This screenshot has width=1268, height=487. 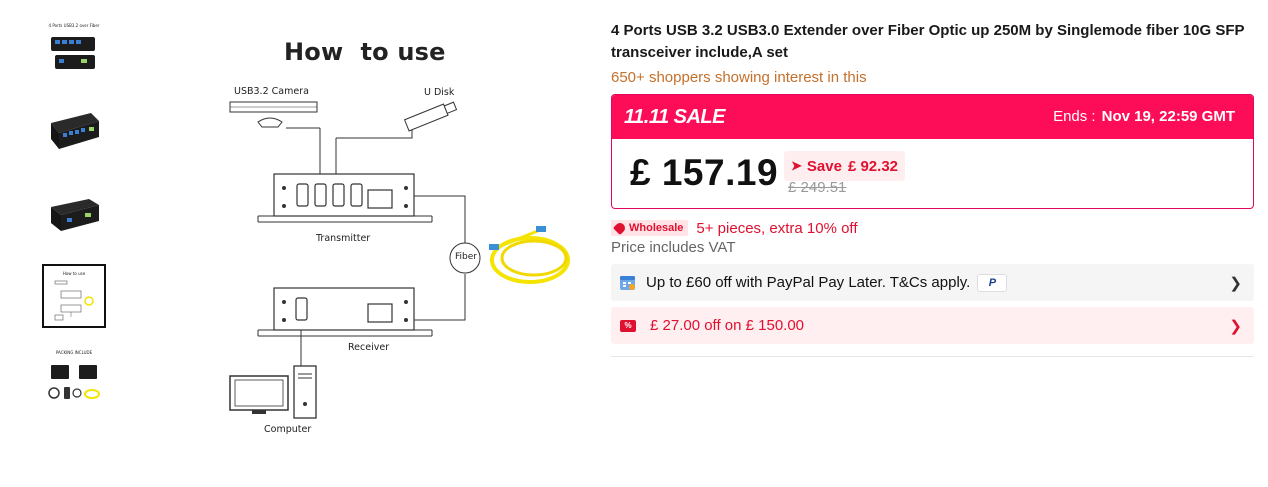 What do you see at coordinates (74, 25) in the screenshot?
I see `thumb-caption: 4 Ports USB3.2 over Fiber` at bounding box center [74, 25].